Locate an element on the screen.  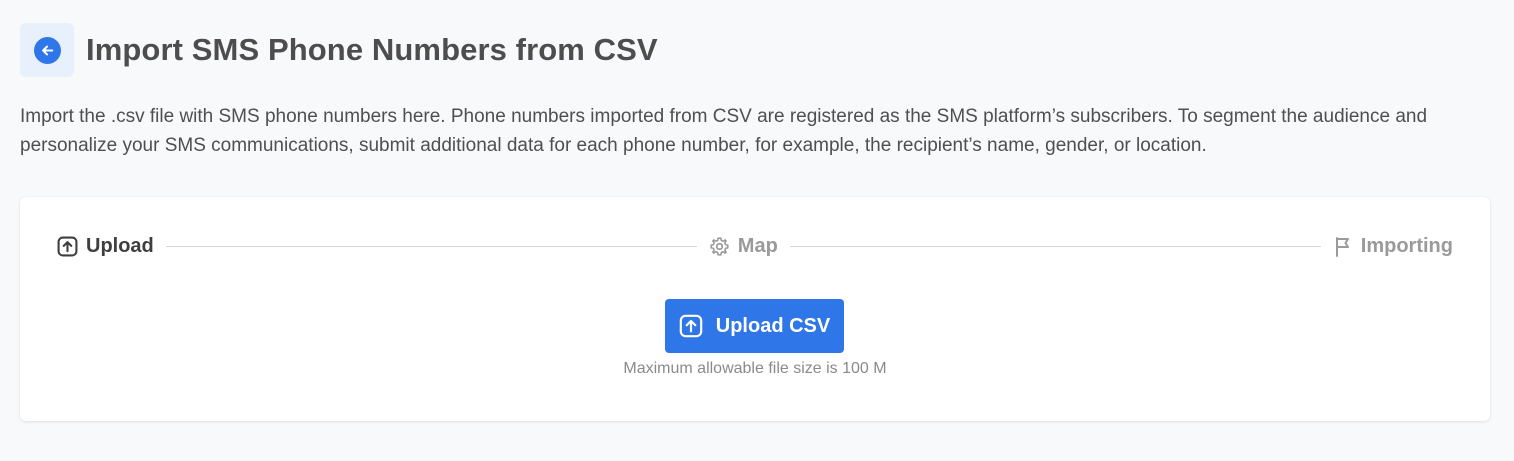
import-stepper: Upload Map Importing is located at coordinates (755, 246).